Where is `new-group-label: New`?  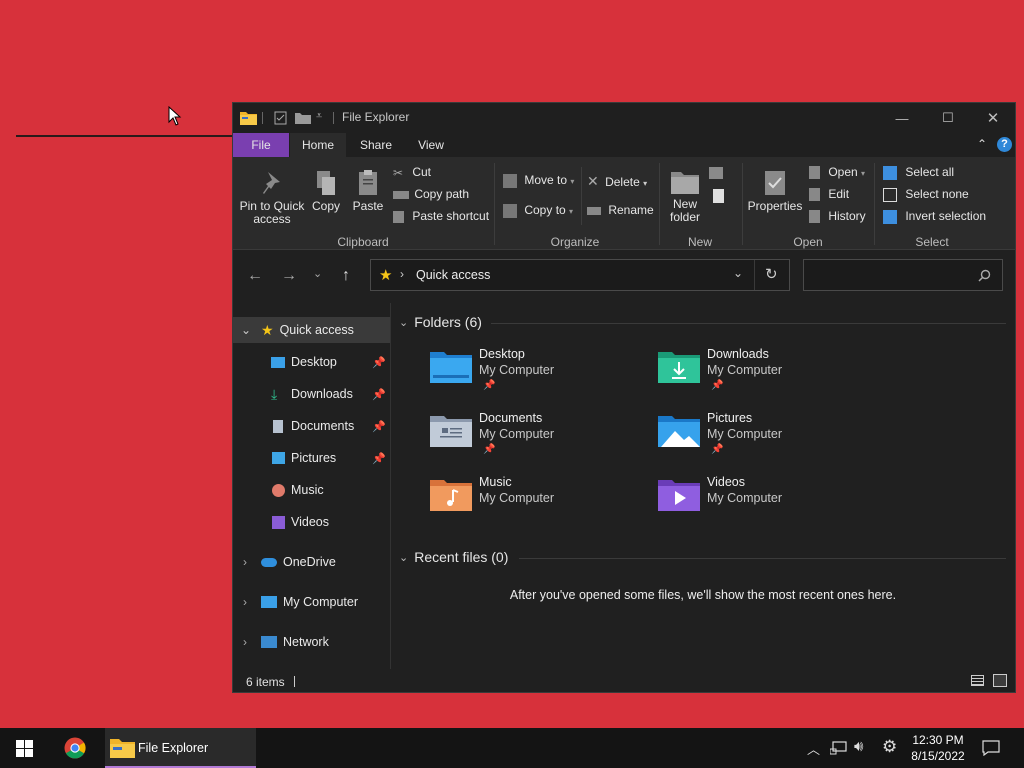
new-group-label: New is located at coordinates (699, 242).